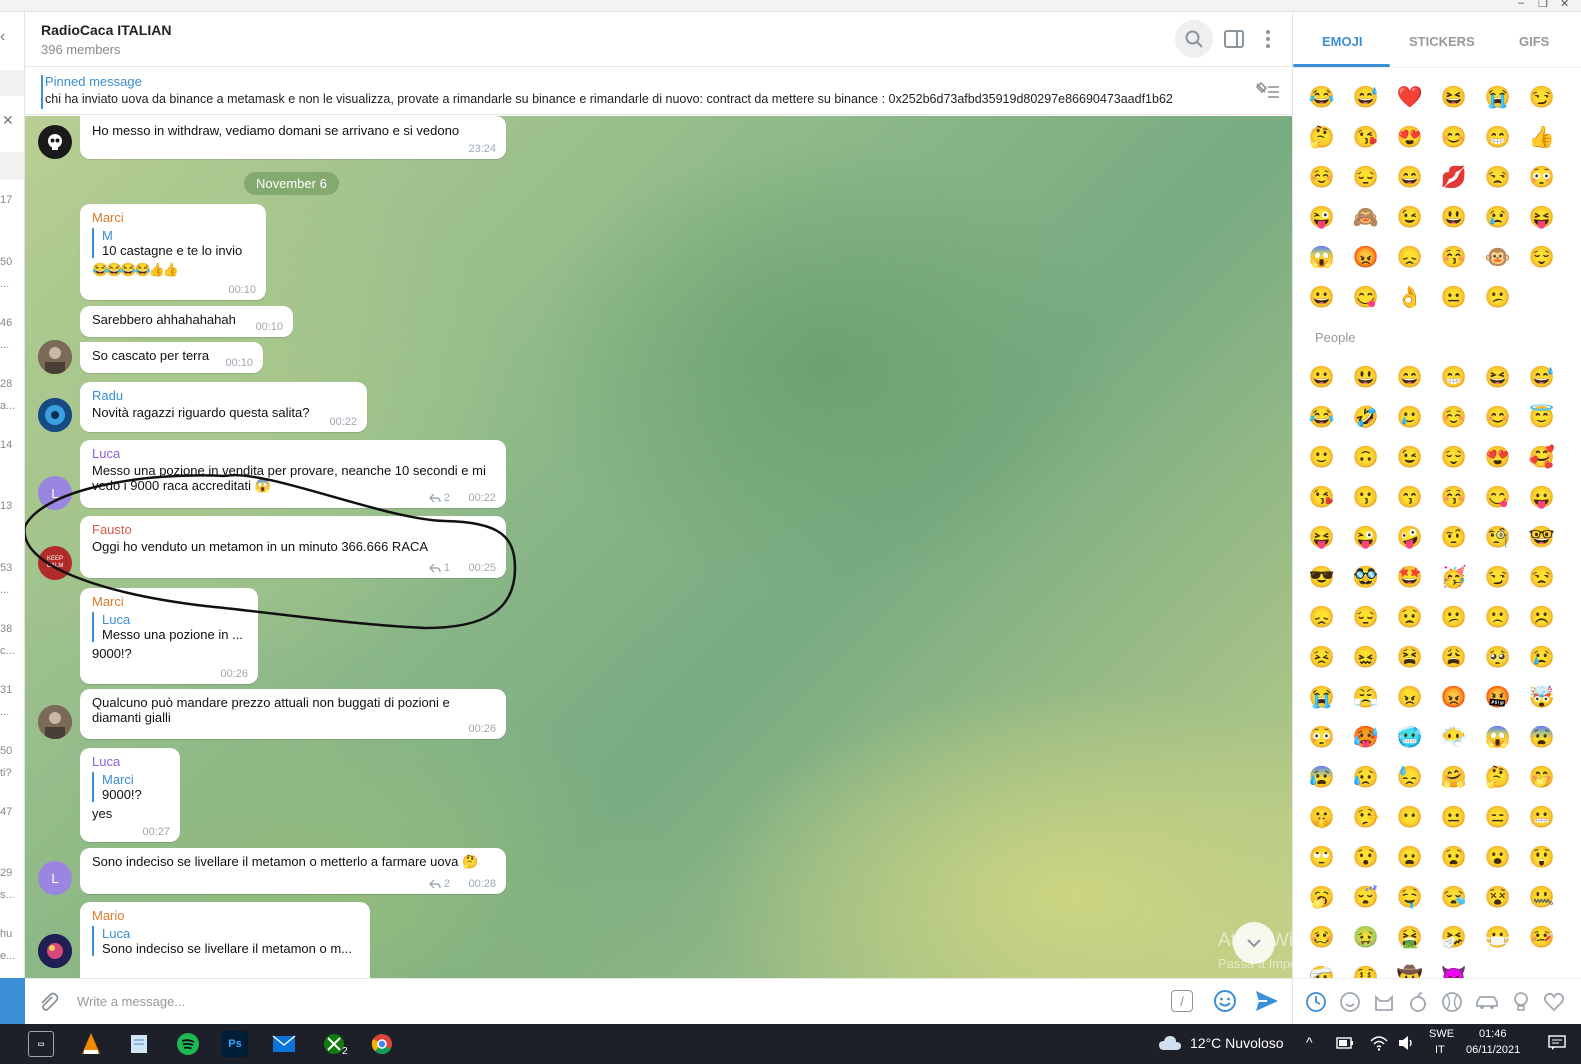 The image size is (1581, 1064). What do you see at coordinates (1366, 417) in the screenshot?
I see `emoji-item: 🤣` at bounding box center [1366, 417].